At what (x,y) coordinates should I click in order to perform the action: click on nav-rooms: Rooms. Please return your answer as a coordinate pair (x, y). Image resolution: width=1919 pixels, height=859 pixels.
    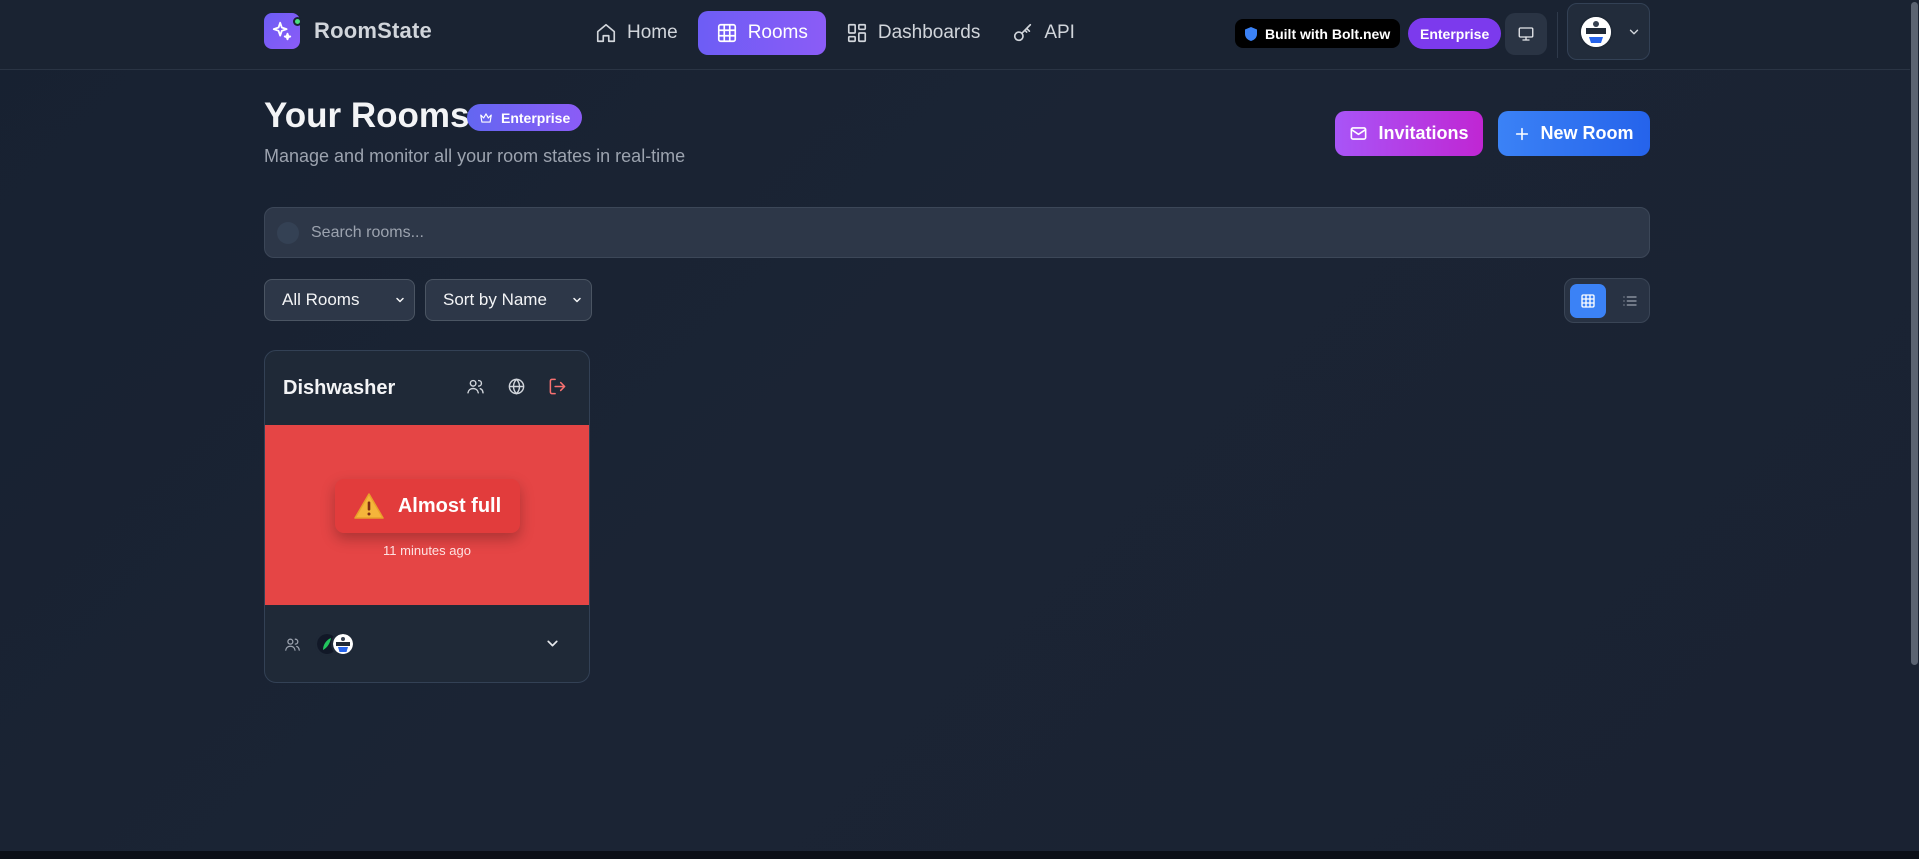
    Looking at the image, I should click on (761, 33).